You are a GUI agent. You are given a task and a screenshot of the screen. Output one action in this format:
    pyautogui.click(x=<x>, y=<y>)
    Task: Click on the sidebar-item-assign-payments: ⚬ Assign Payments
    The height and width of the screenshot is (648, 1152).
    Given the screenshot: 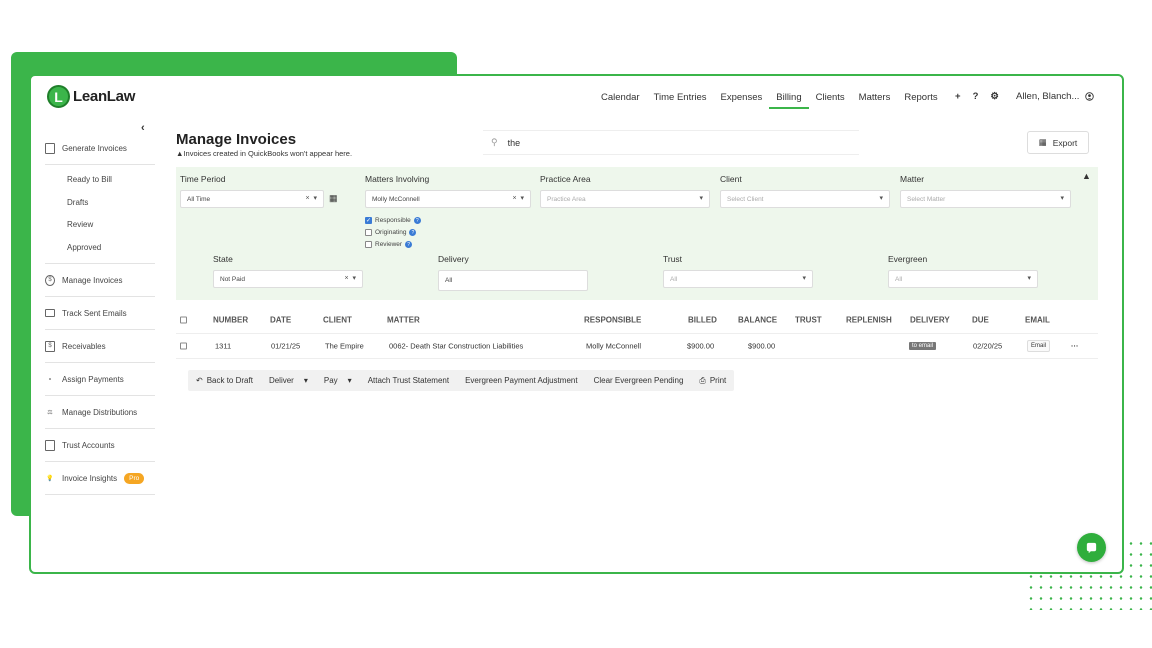 What is the action you would take?
    pyautogui.click(x=100, y=379)
    